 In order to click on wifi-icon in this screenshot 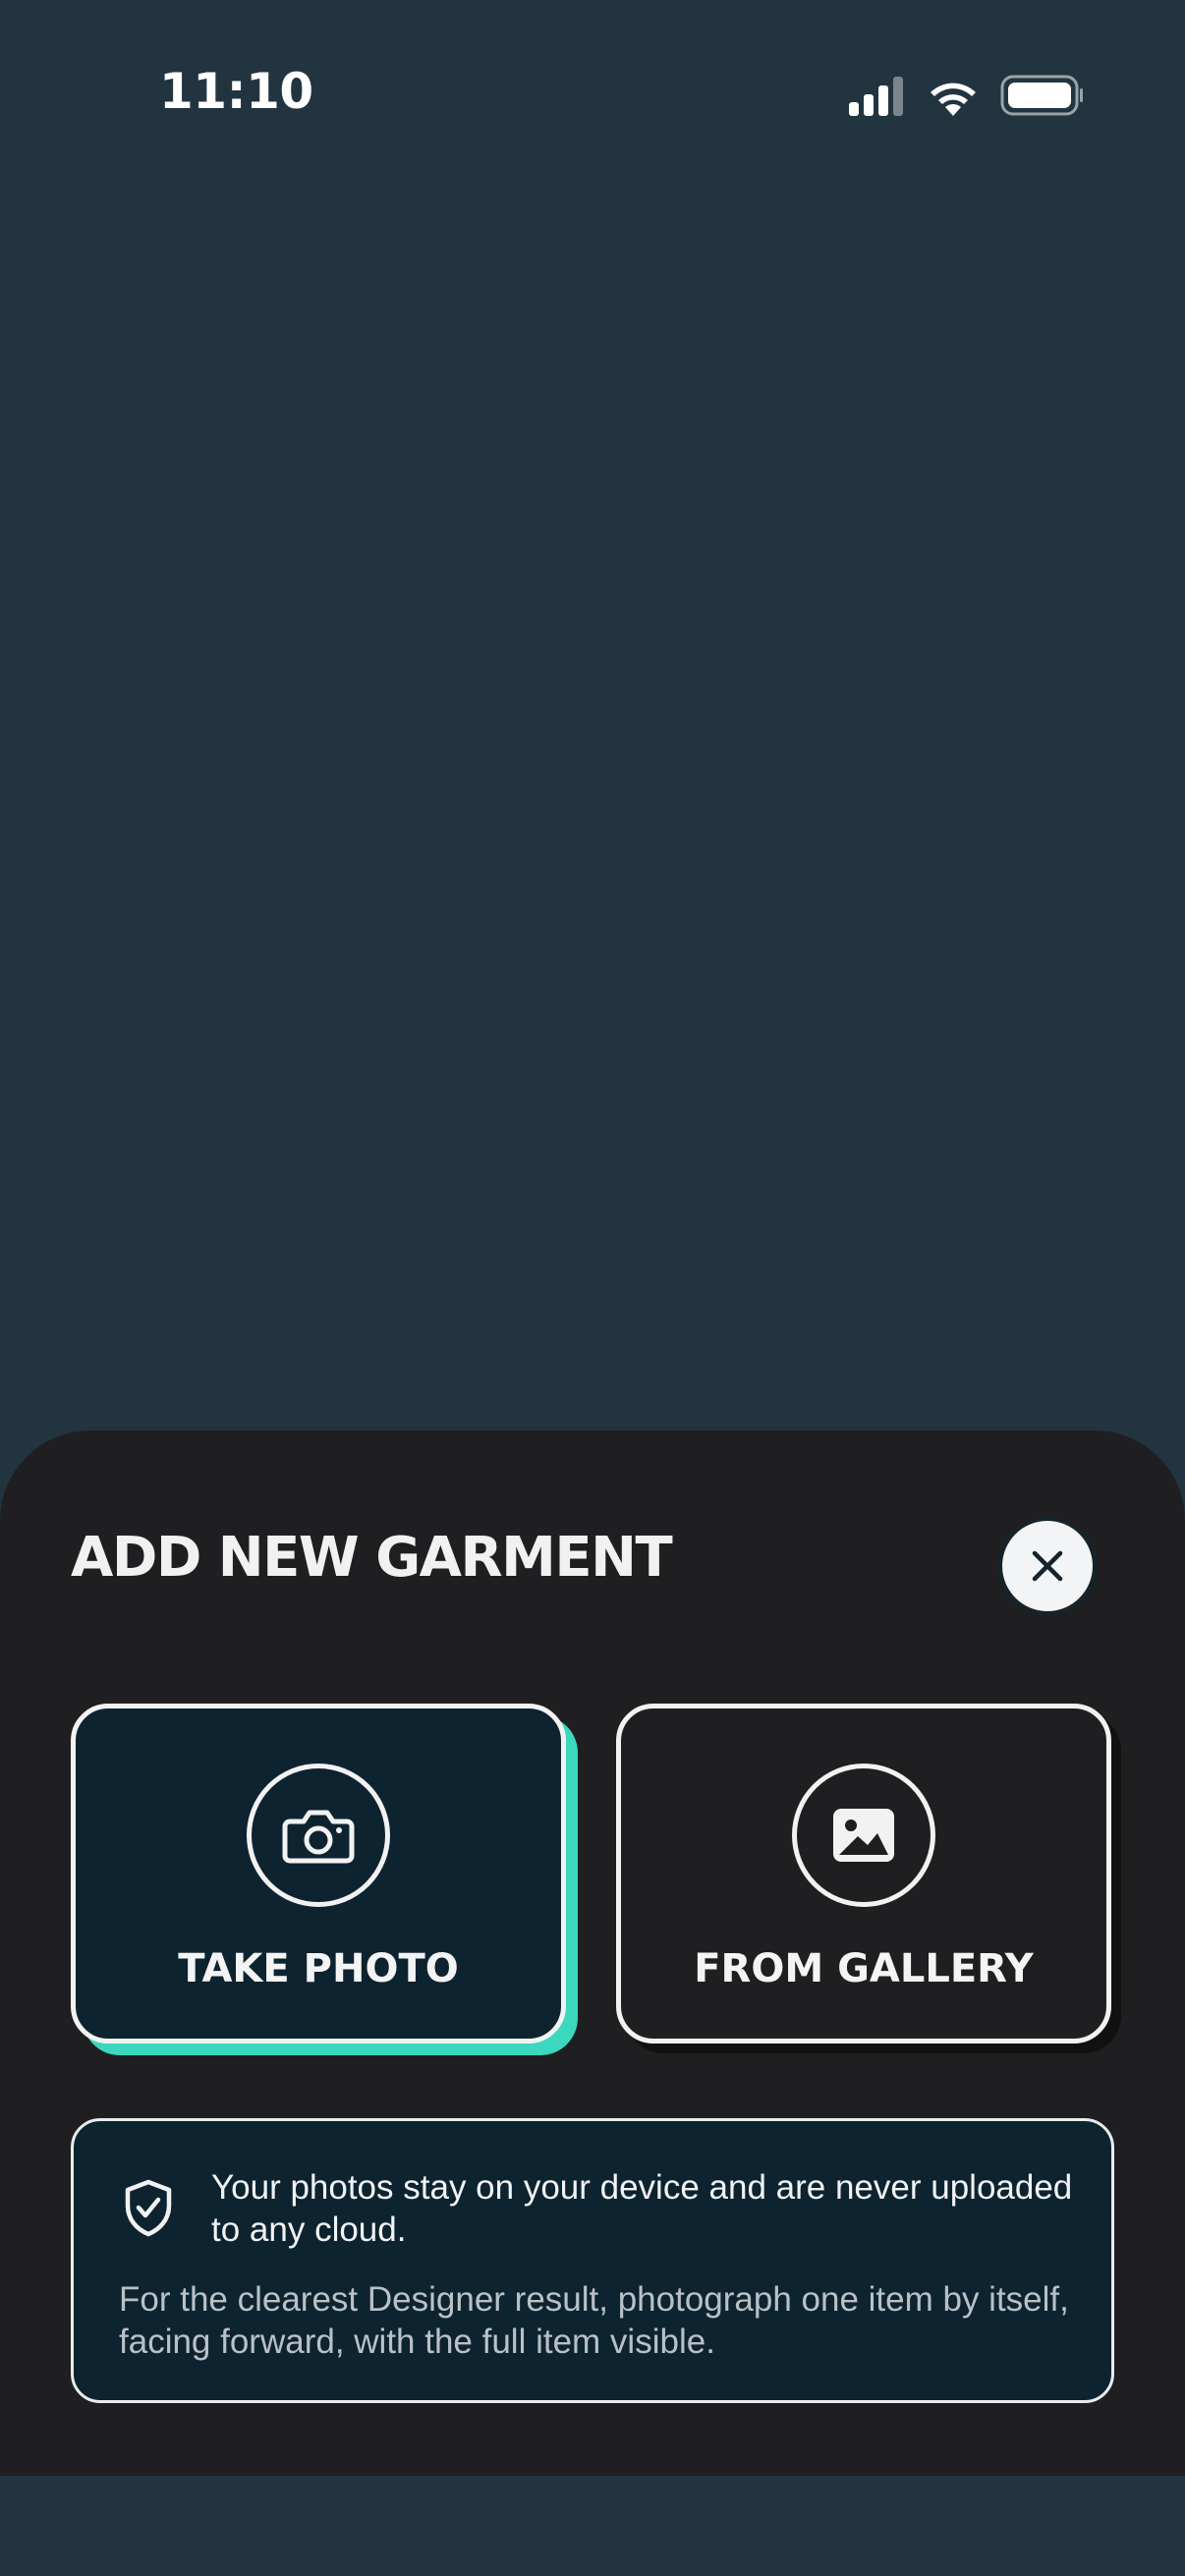, I will do `click(954, 99)`.